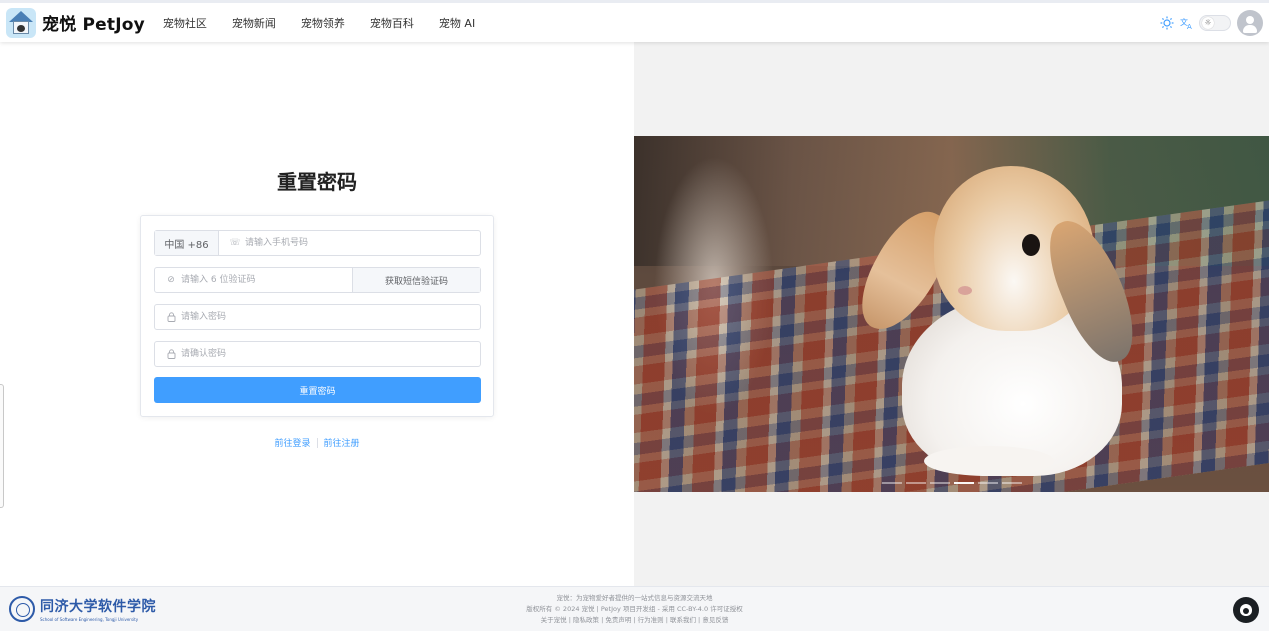 This screenshot has width=1269, height=631. I want to click on nav-item-community: 宠物社区, so click(185, 23).